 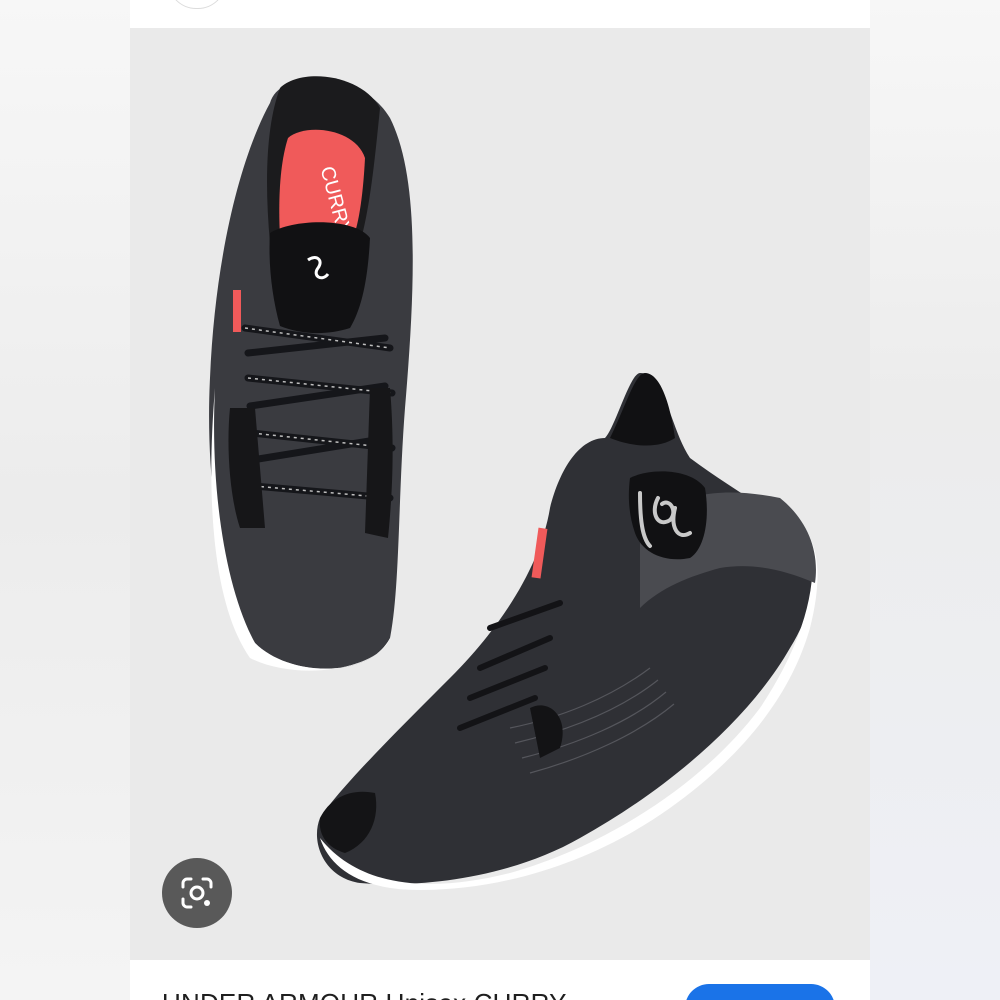 I want to click on left-backdrop, so click(x=65, y=500).